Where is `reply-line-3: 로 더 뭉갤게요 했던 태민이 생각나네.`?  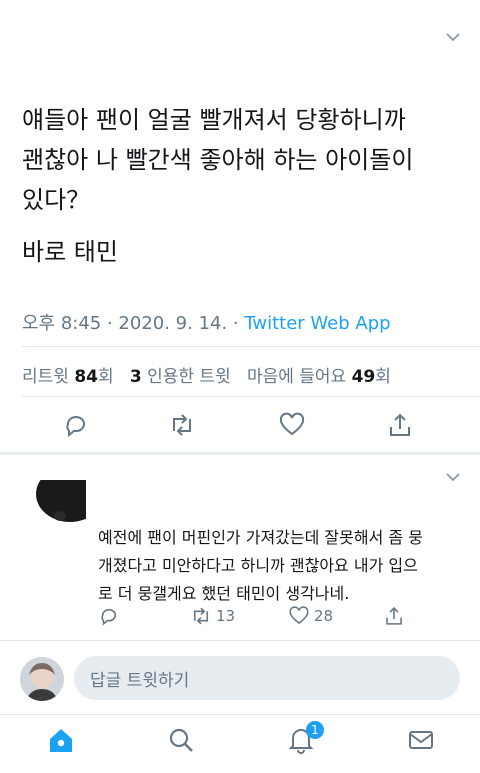
reply-line-3: 로 더 뭉갤게요 했던 태민이 생각나네. is located at coordinates (224, 593).